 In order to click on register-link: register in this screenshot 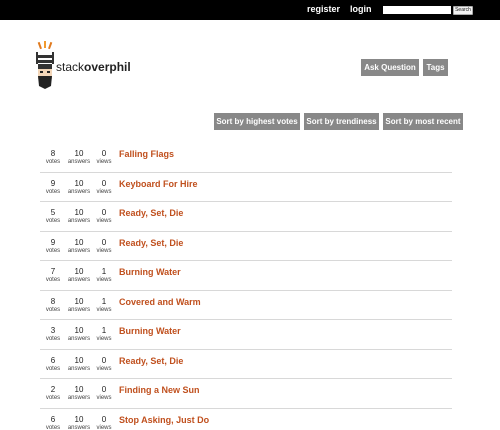, I will do `click(323, 9)`.